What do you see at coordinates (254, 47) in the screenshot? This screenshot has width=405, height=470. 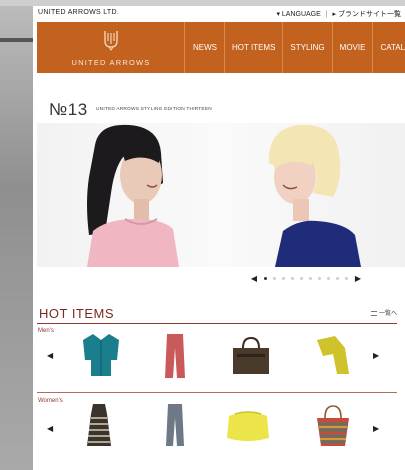 I see `nav-hot-items: HOT ITEMS` at bounding box center [254, 47].